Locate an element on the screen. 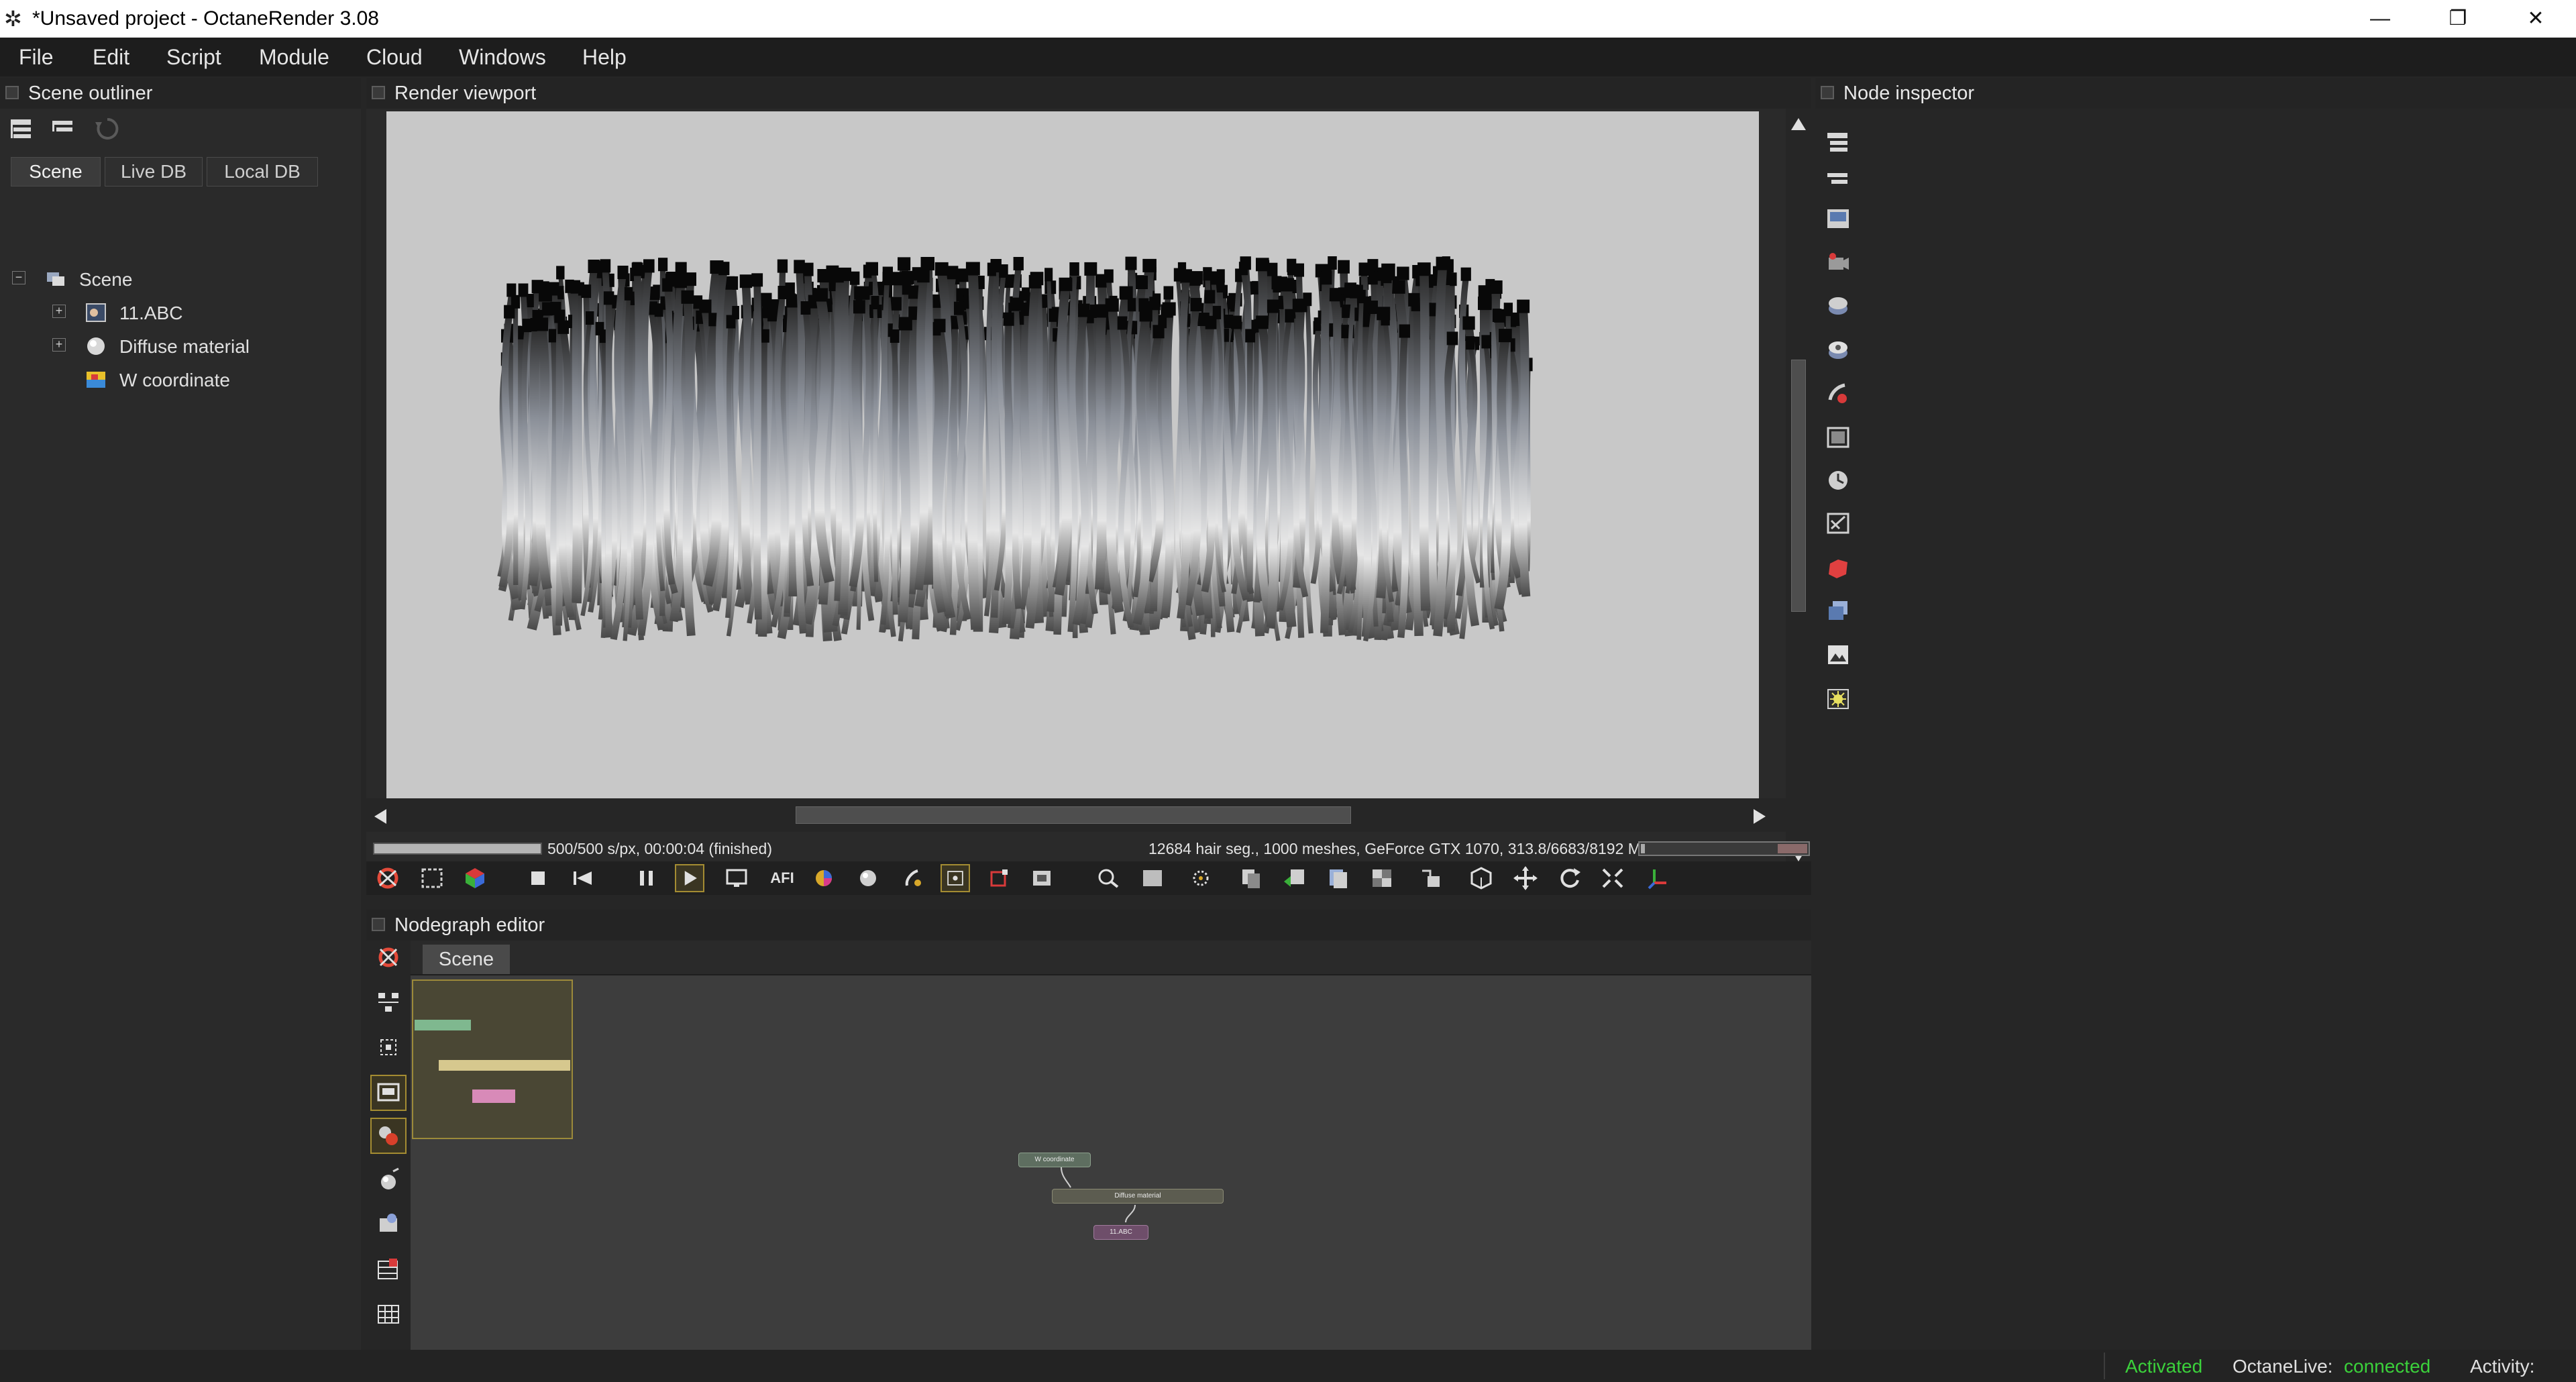 This screenshot has height=1382, width=2576. node-label: W coordinate is located at coordinates (1054, 1159).